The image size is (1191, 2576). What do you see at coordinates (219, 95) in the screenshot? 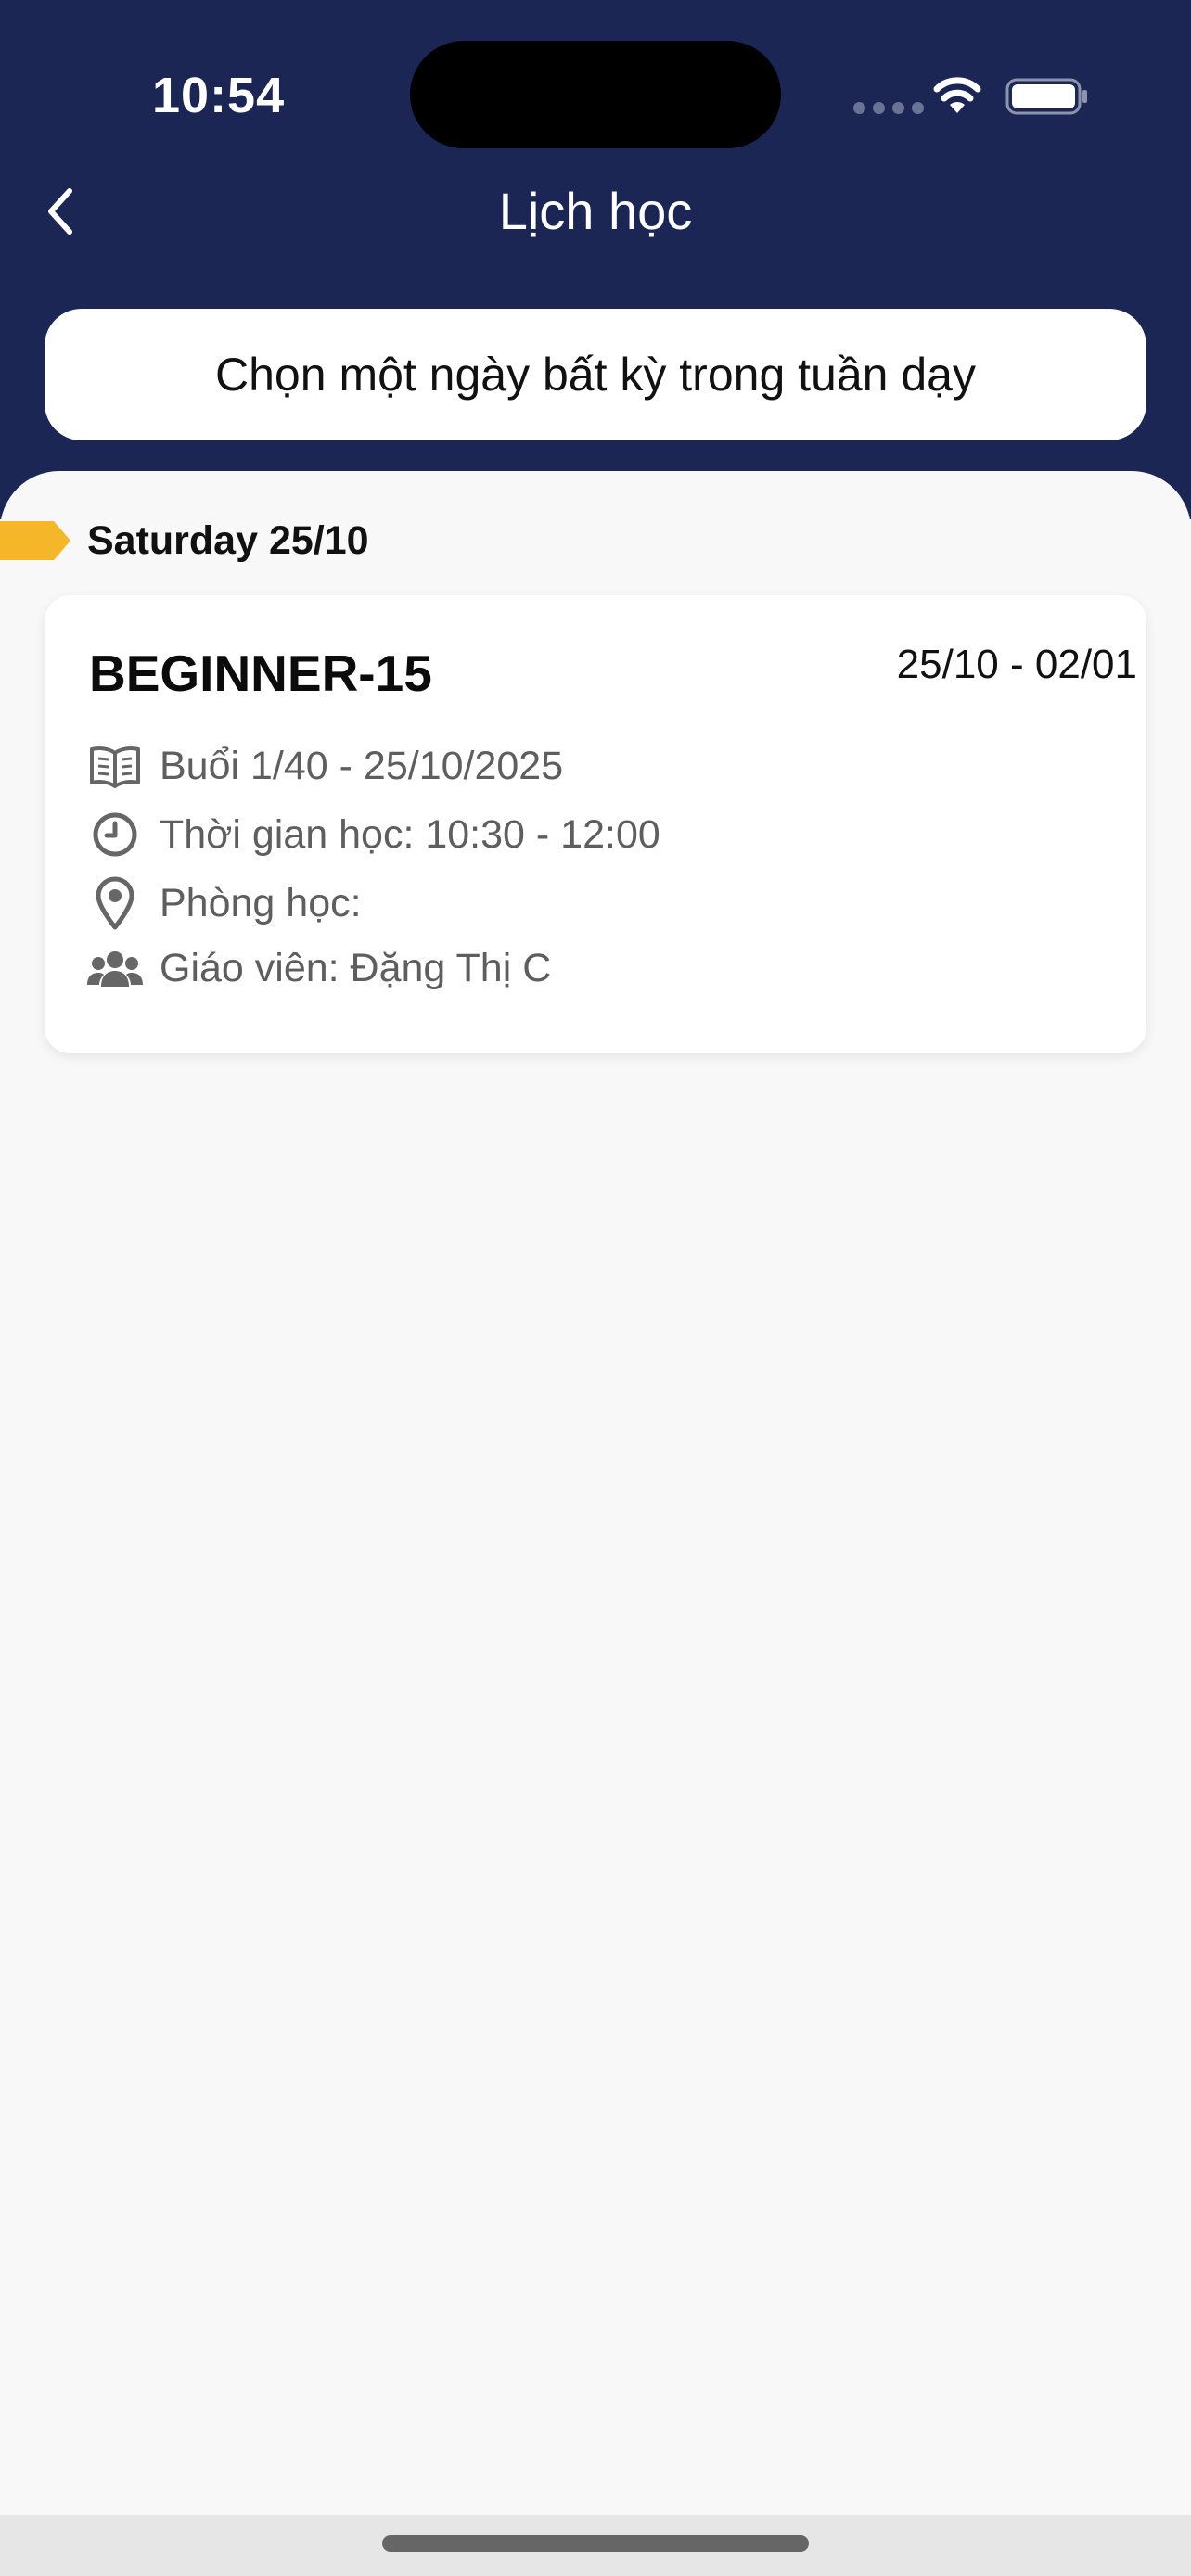
I see `status-time: 10:54` at bounding box center [219, 95].